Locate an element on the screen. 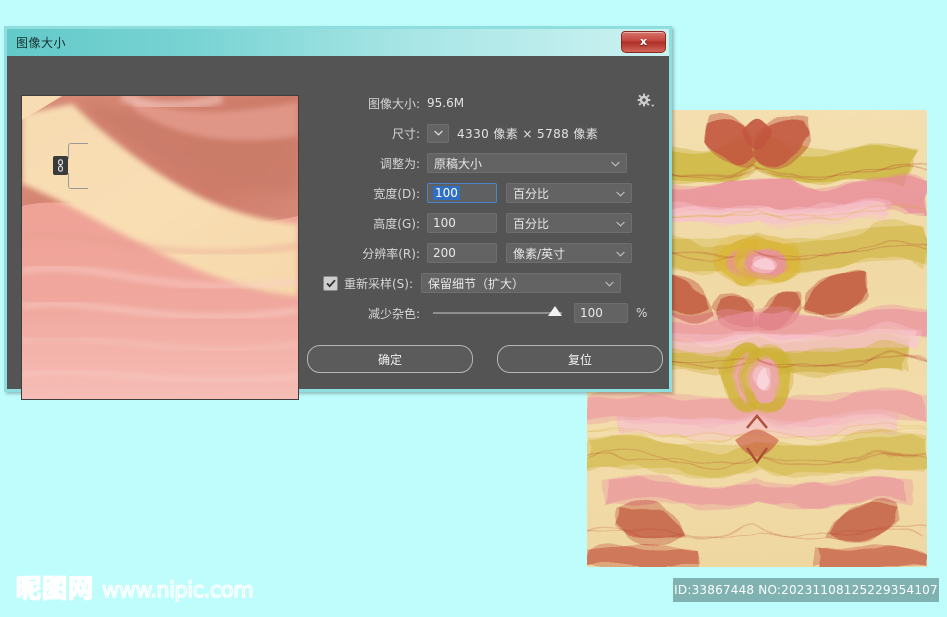 The image size is (947, 617). reduce-noise-unit: % is located at coordinates (642, 313).